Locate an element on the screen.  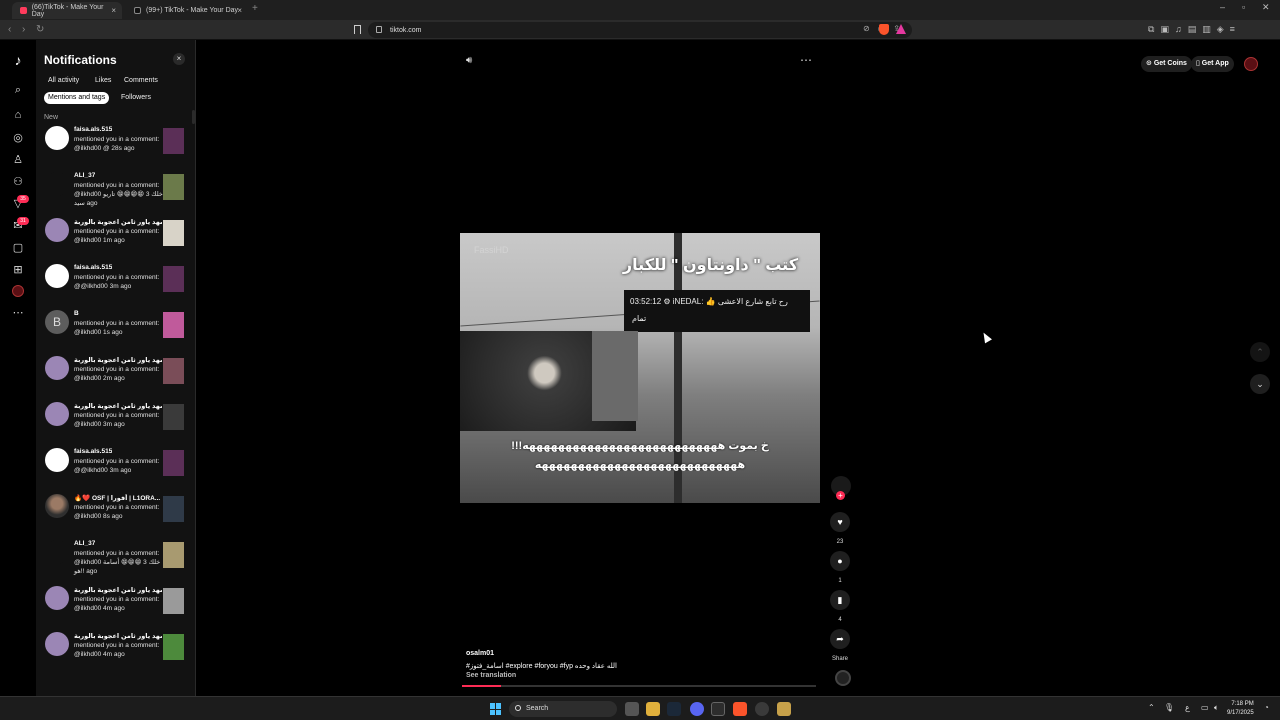
forward-icon: › is located at coordinates (23, 29).